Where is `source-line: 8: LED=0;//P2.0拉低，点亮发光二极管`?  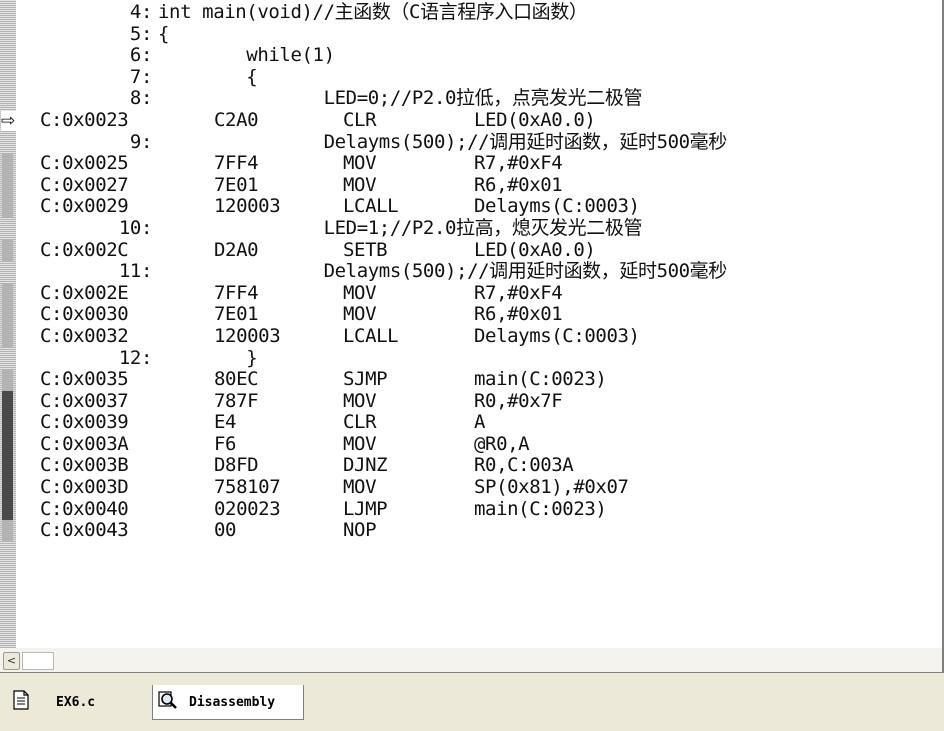
source-line: 8: LED=0;//P2.0拉低，点亮发光二极管 is located at coordinates (471, 99).